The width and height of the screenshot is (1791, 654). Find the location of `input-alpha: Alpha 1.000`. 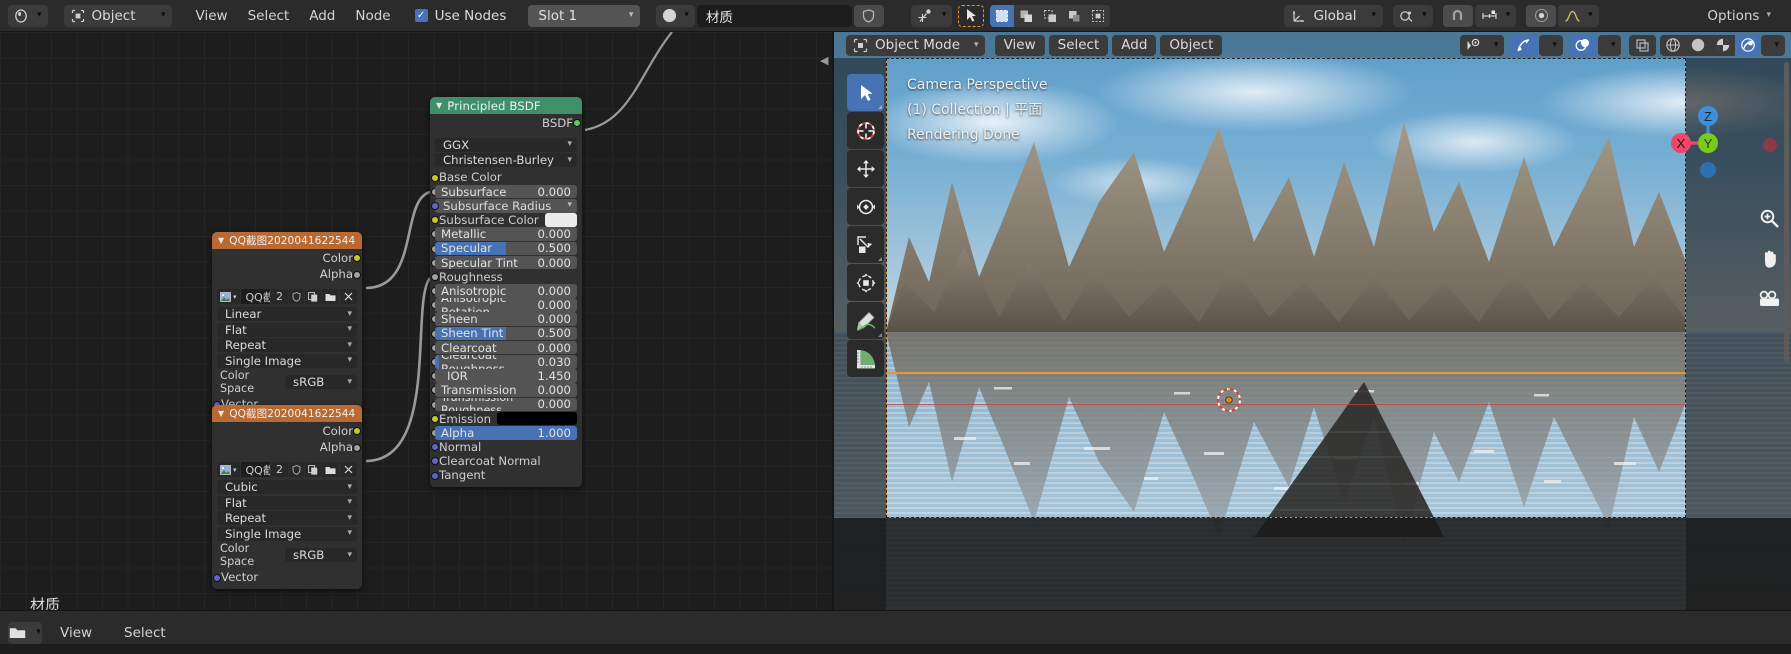

input-alpha: Alpha 1.000 is located at coordinates (504, 432).